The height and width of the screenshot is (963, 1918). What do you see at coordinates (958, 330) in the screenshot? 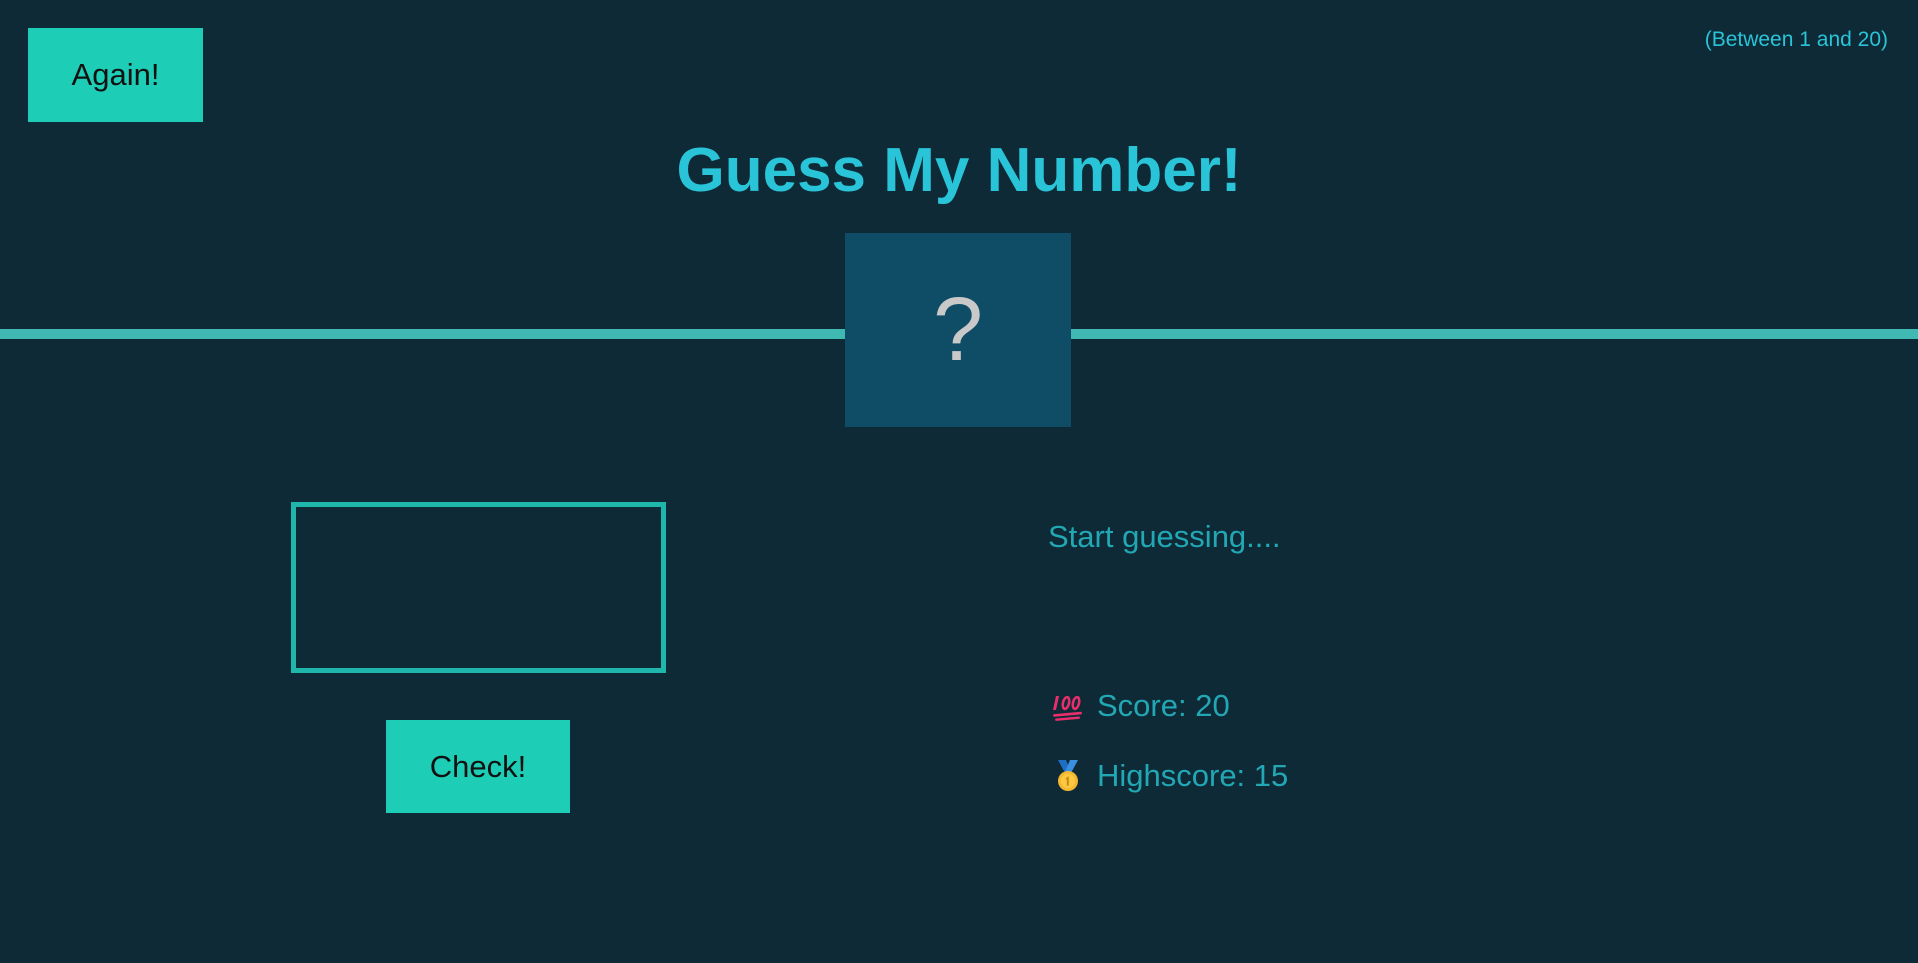
I see `secret-number-box: ?` at bounding box center [958, 330].